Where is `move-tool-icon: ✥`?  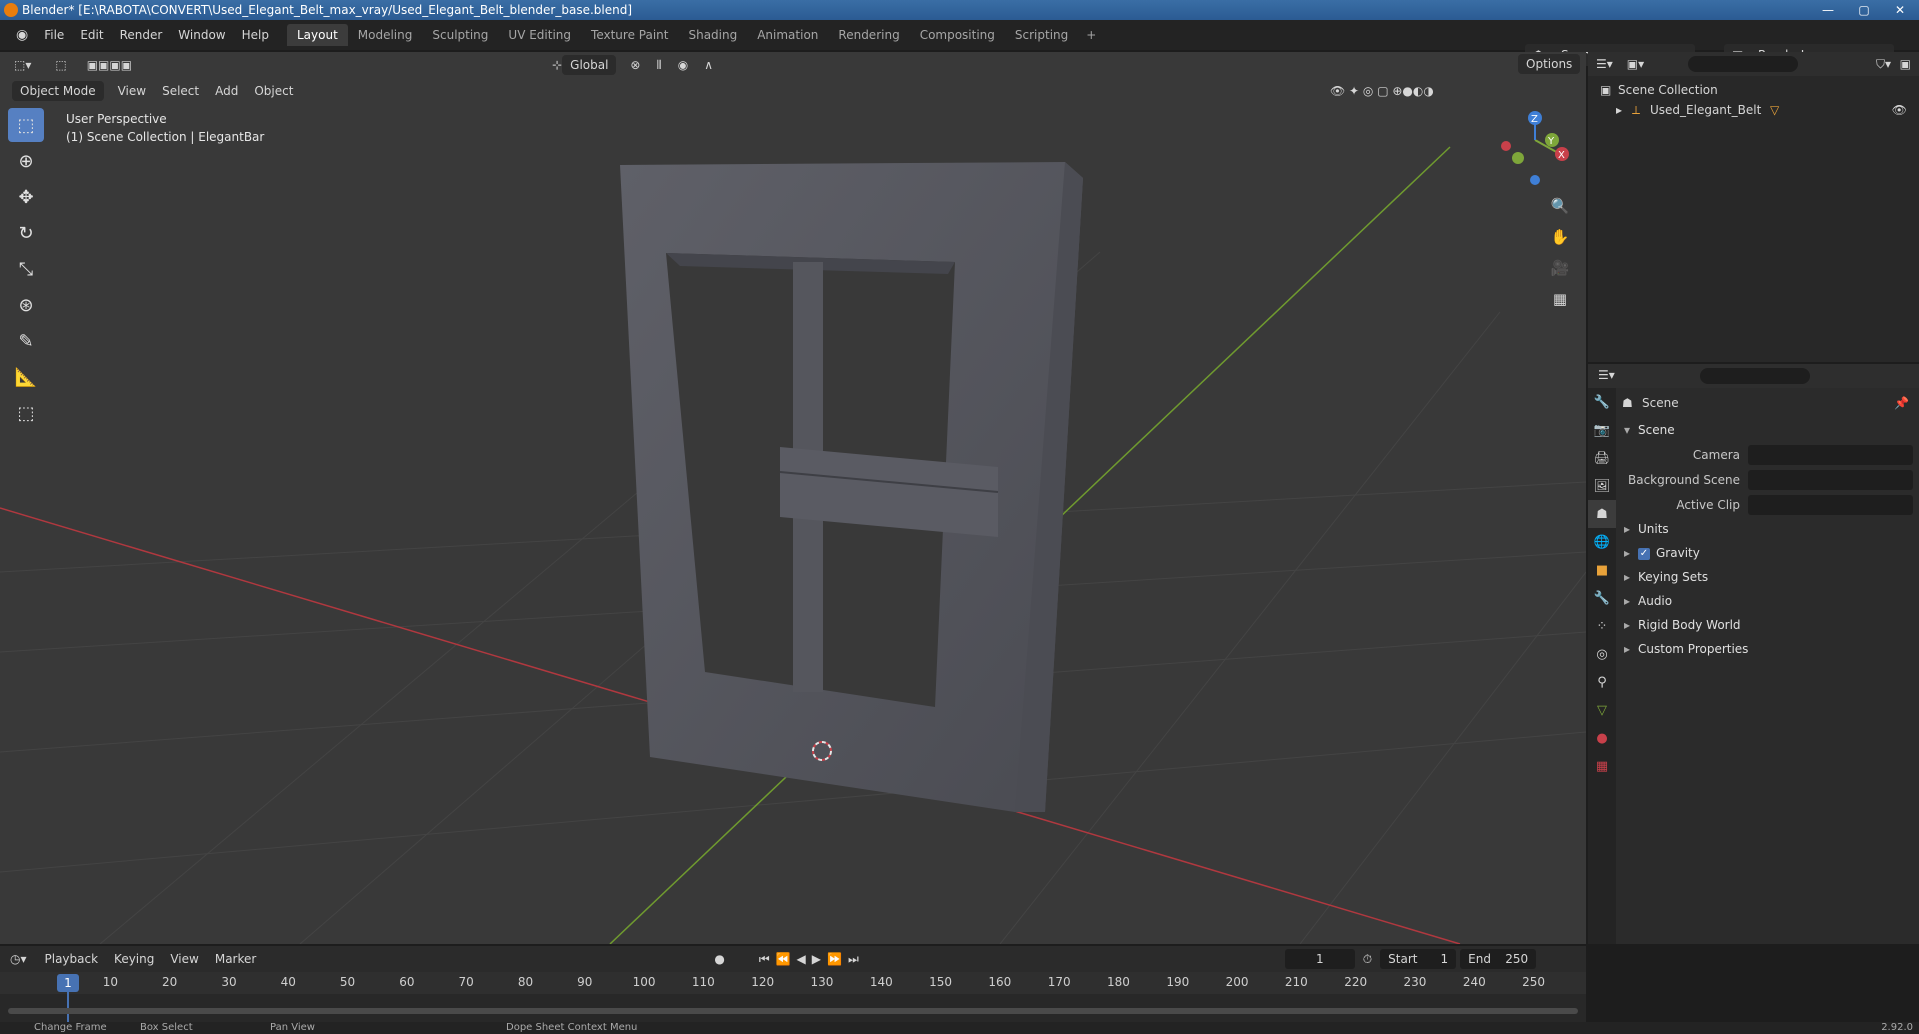
move-tool-icon: ✥ is located at coordinates (26, 197).